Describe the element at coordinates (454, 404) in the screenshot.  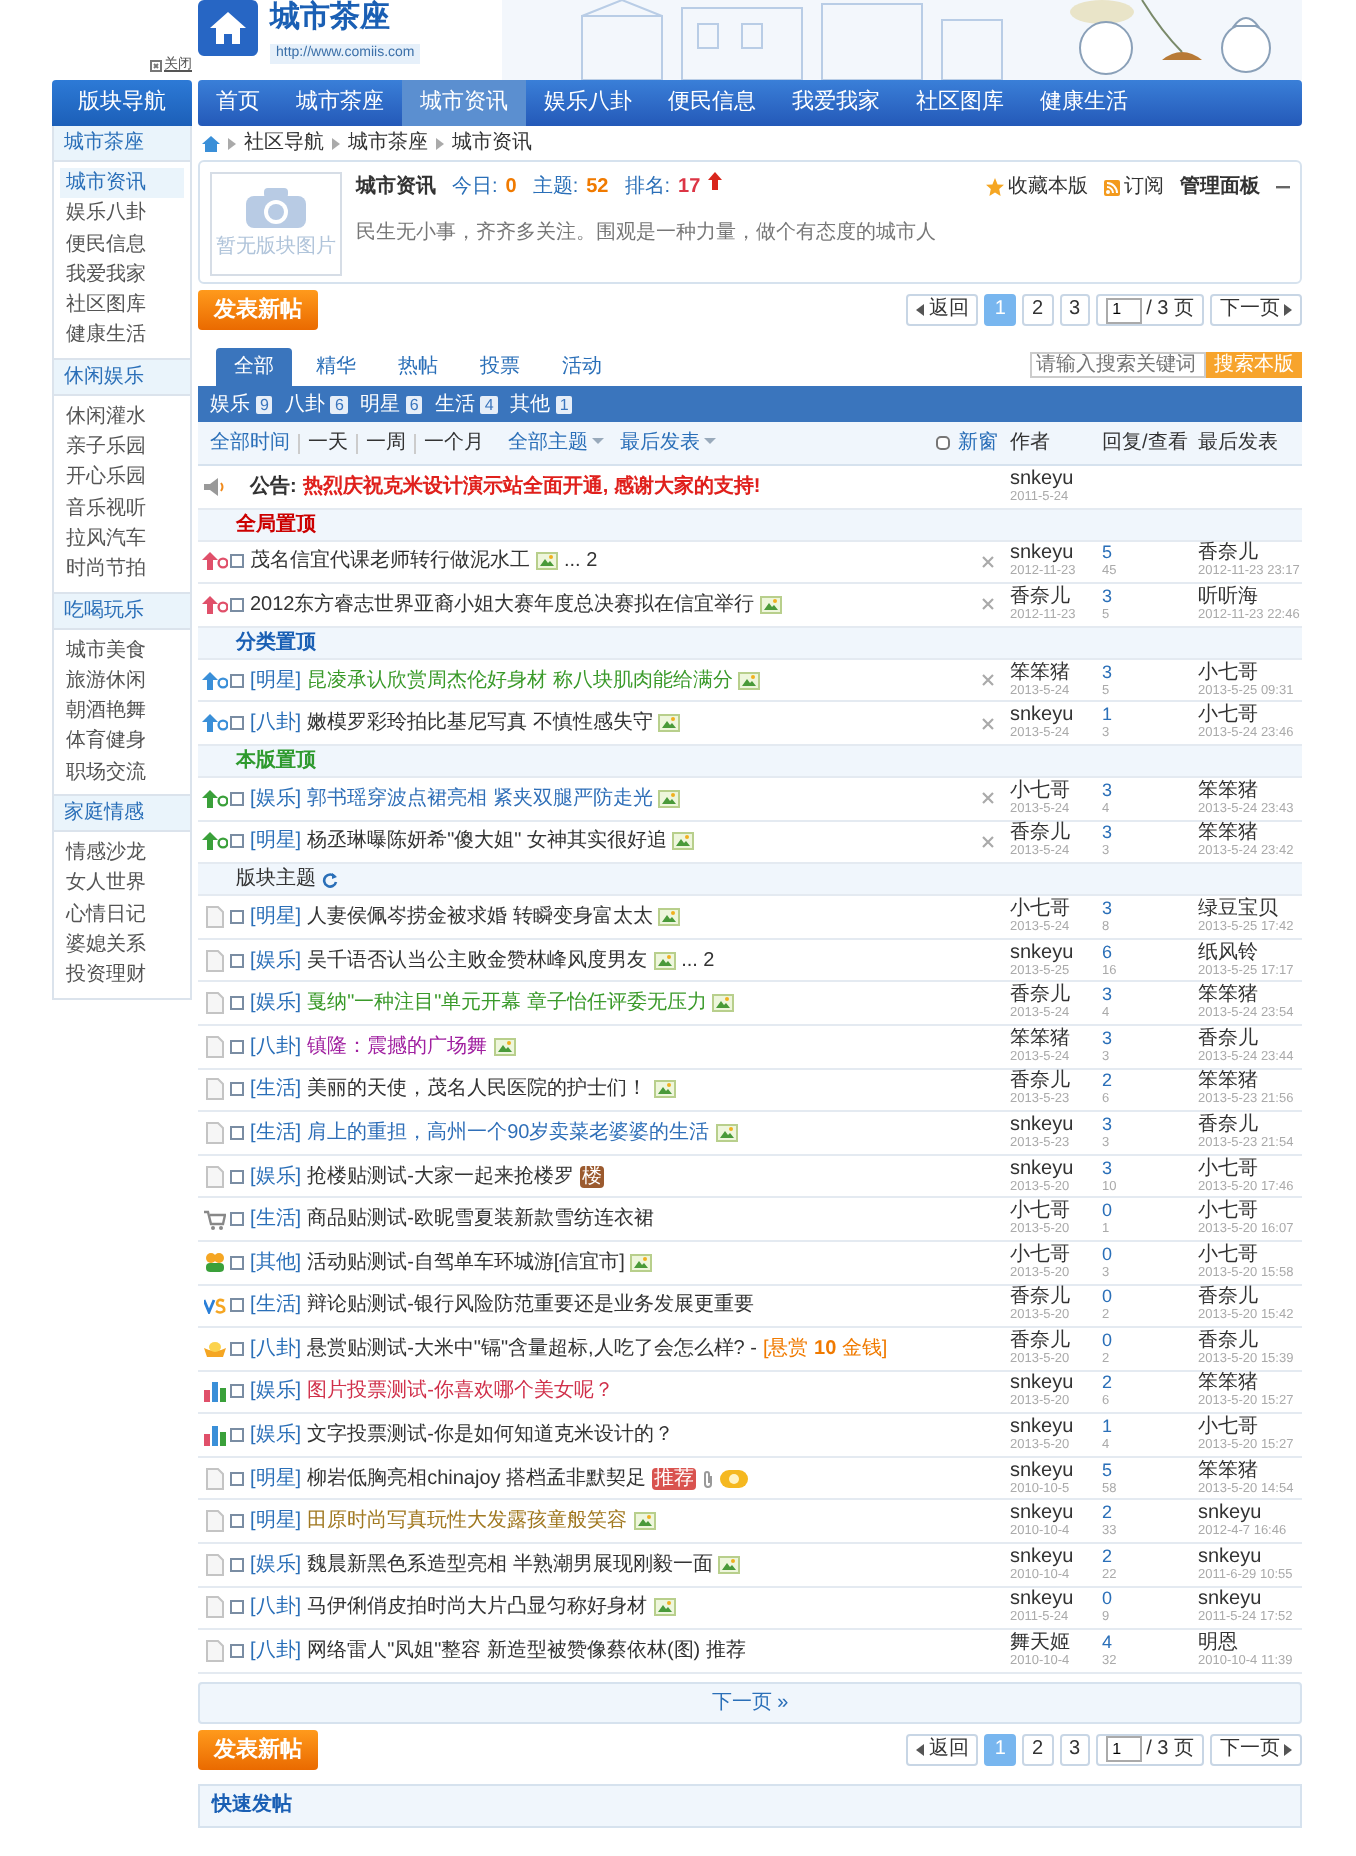
I see `category-link: 生活` at that location.